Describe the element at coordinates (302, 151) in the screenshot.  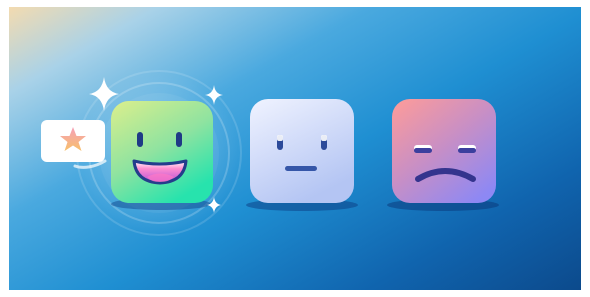
I see `neutral-face-button` at that location.